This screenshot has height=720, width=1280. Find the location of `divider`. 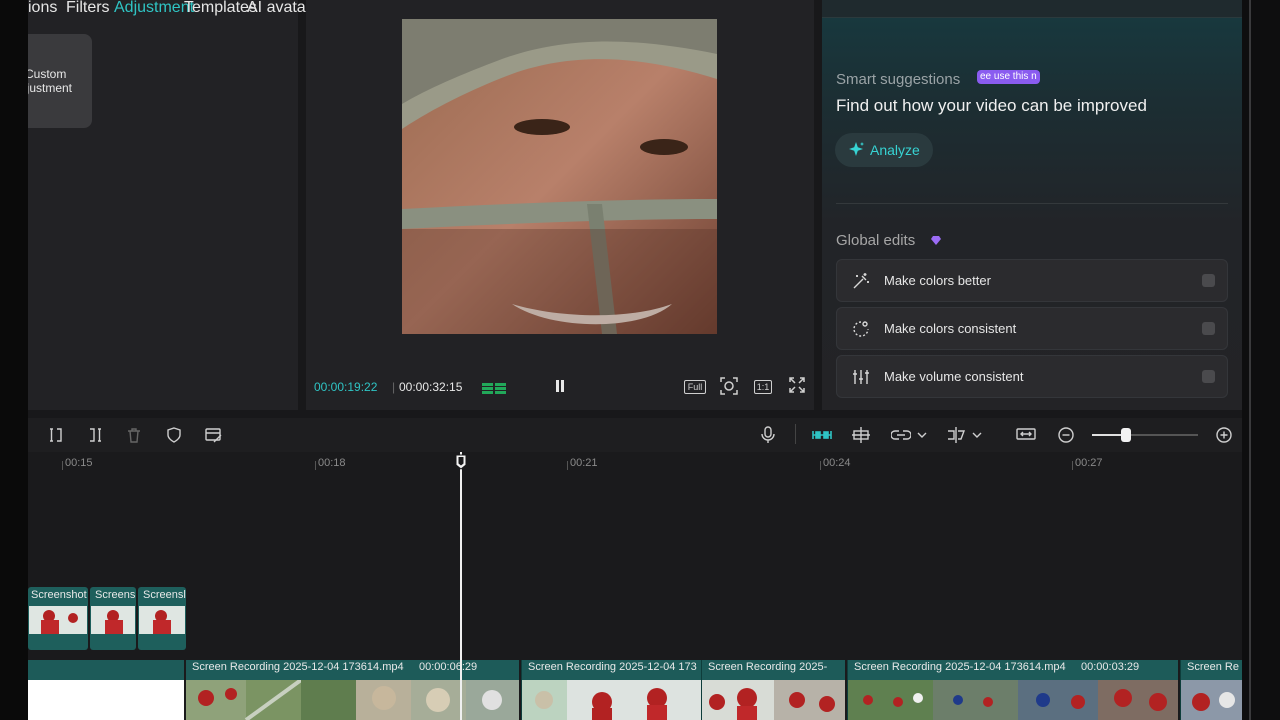

divider is located at coordinates (1032, 203).